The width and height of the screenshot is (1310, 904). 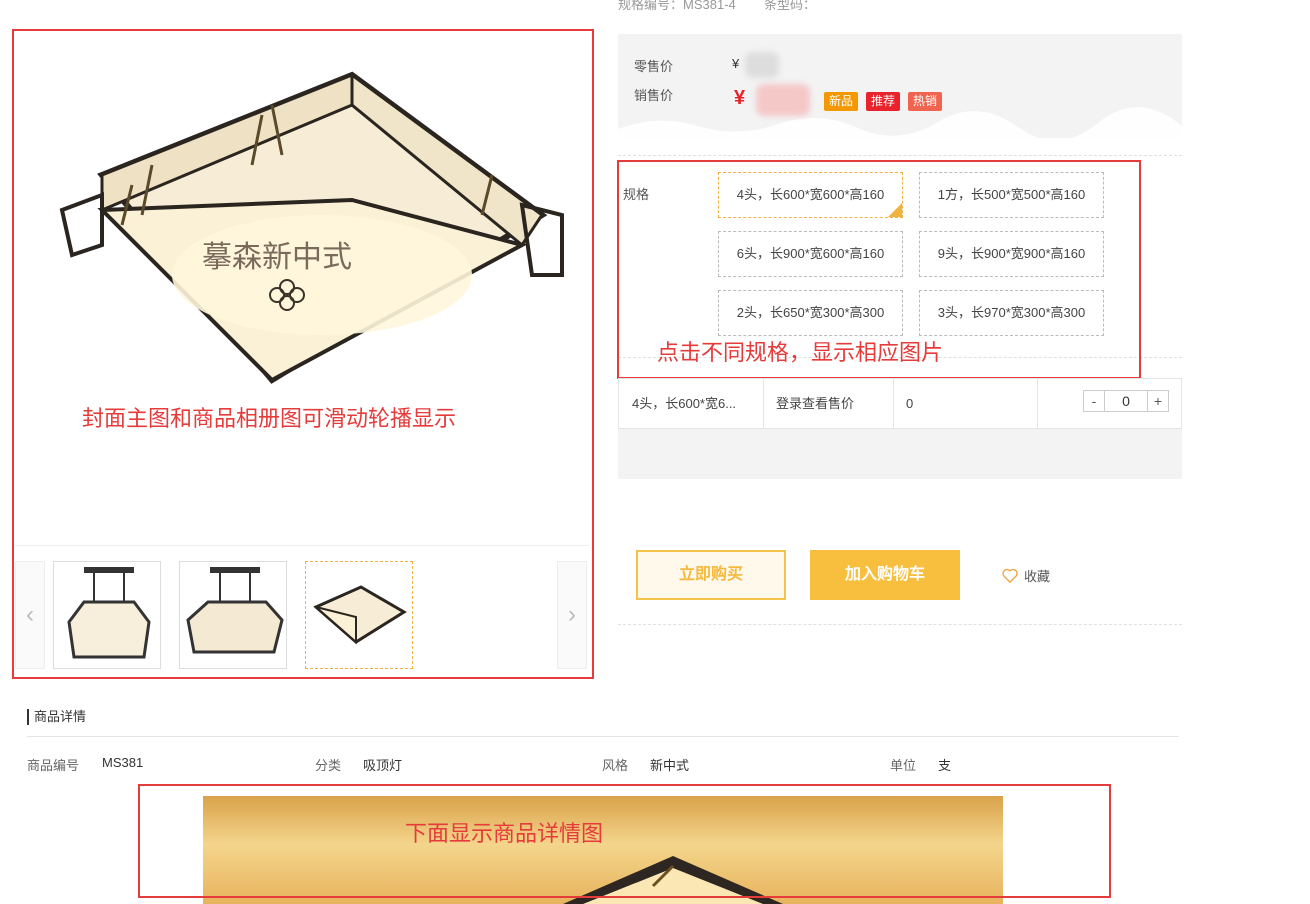 I want to click on badge-recommend: 推荐, so click(x=883, y=101).